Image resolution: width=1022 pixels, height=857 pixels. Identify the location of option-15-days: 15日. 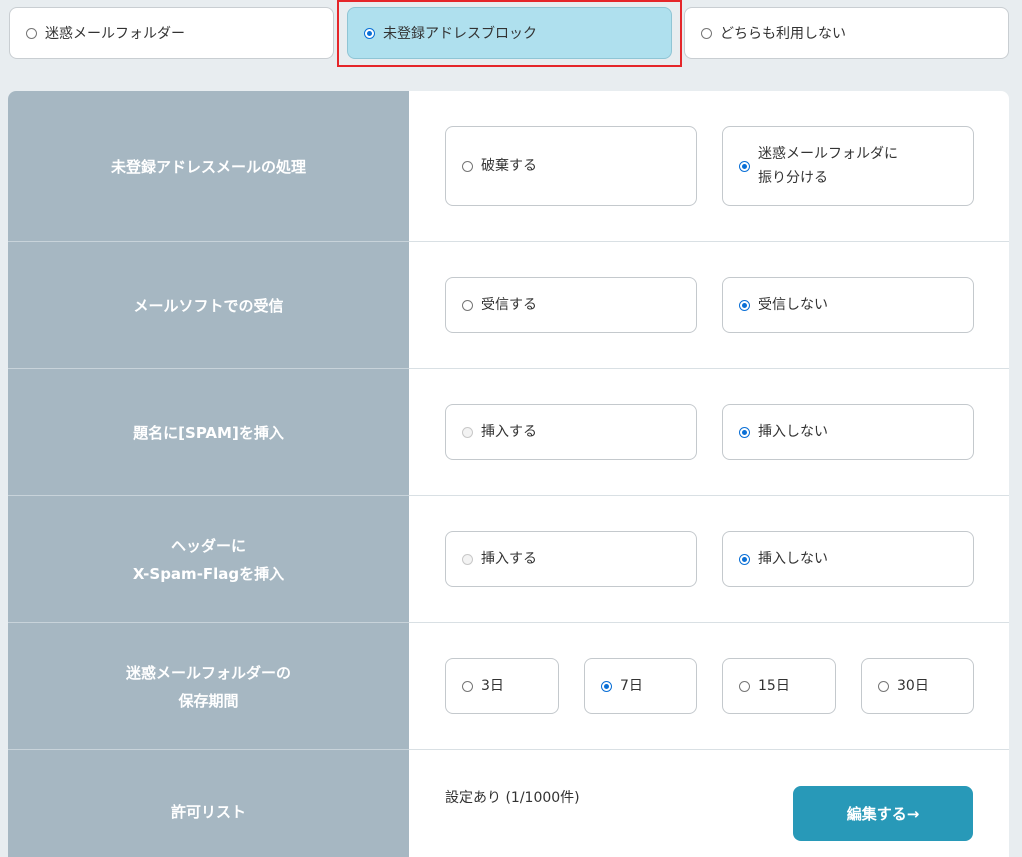
(779, 686).